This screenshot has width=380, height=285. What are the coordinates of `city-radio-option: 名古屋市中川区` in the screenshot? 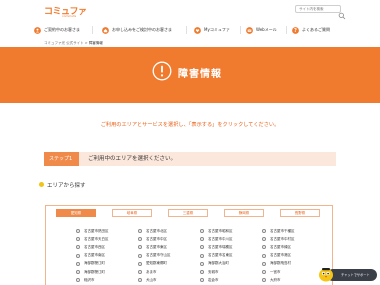 It's located at (216, 239).